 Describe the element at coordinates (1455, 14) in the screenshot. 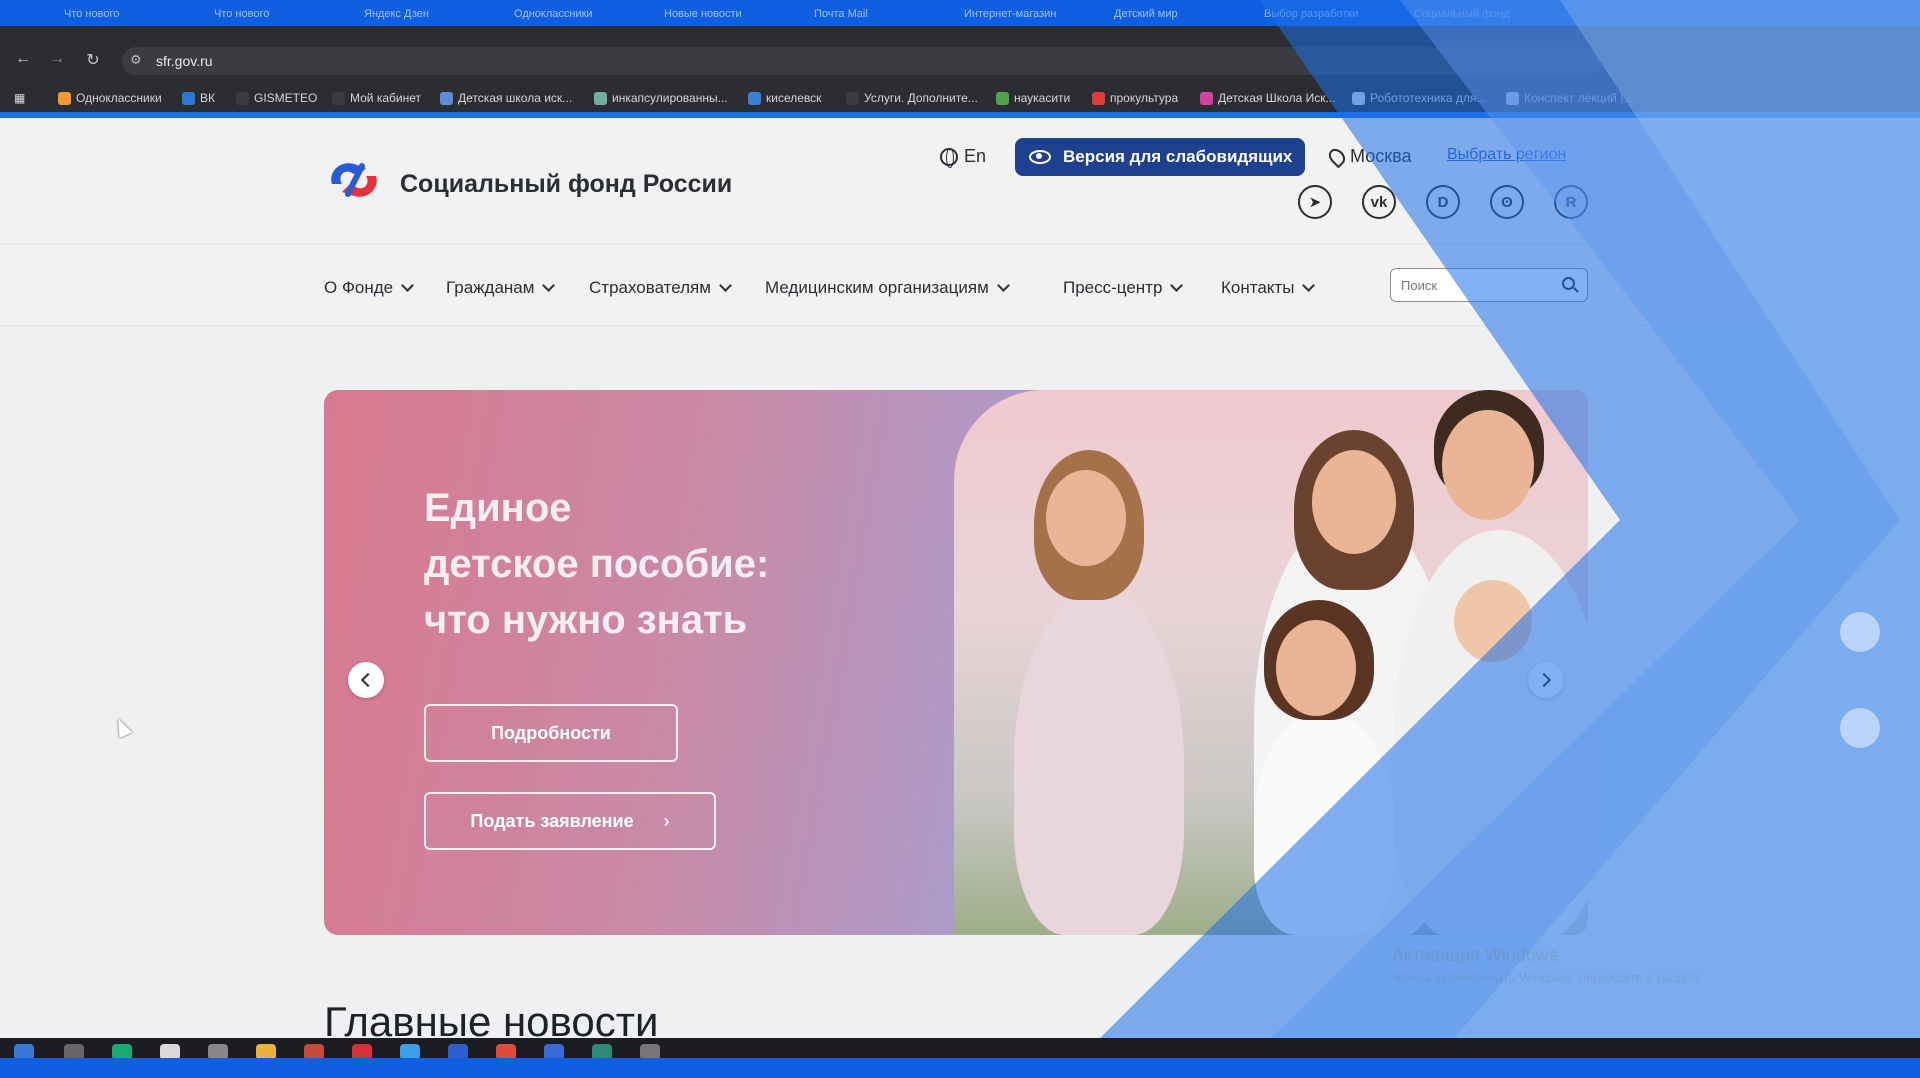

I see `browser-tab: Социальный фонд` at that location.